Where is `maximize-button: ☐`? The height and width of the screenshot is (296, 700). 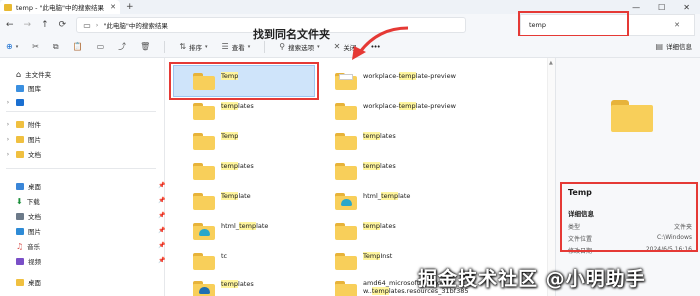
maximize-button: ☐ is located at coordinates (661, 7).